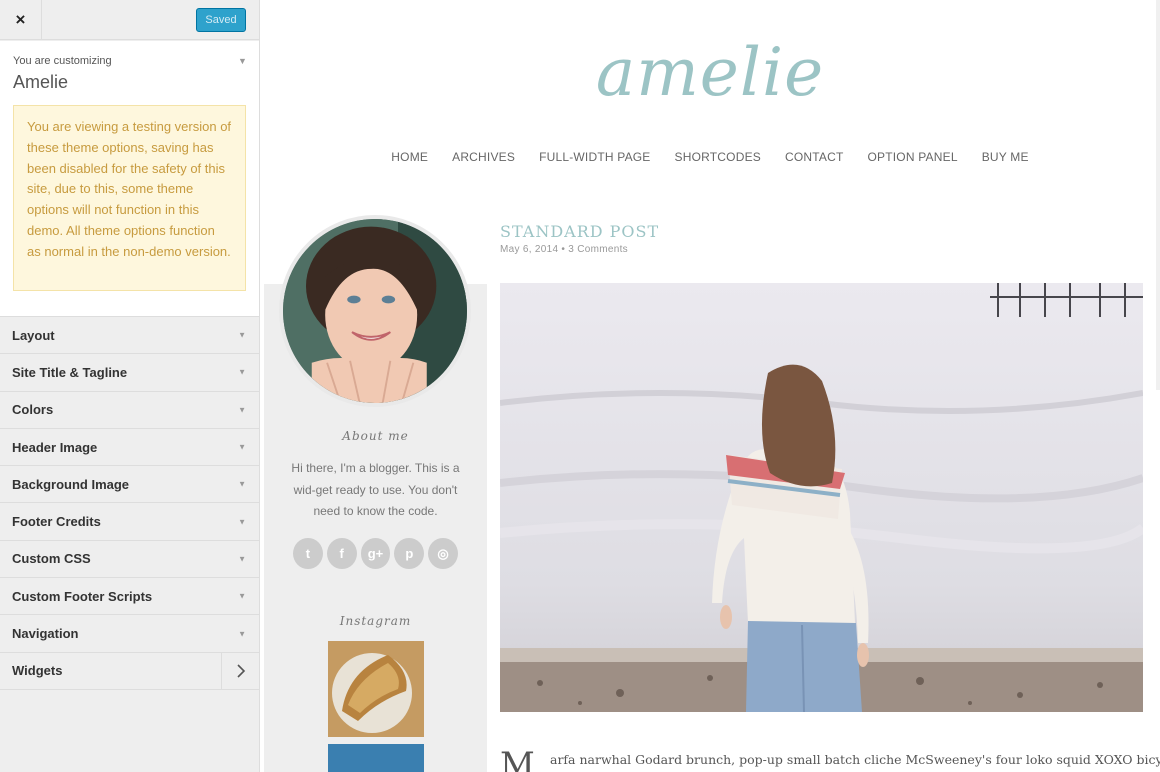 The width and height of the screenshot is (1160, 772). I want to click on post-dropcap: M, so click(517, 758).